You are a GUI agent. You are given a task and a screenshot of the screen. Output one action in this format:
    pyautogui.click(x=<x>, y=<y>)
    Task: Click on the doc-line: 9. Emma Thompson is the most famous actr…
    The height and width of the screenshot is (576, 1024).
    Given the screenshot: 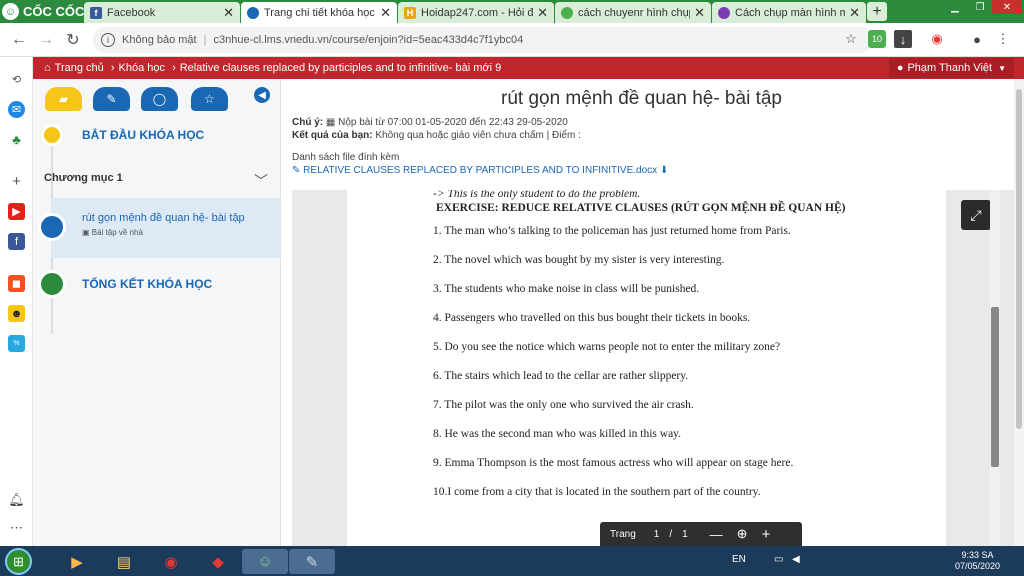 What is the action you would take?
    pyautogui.click(x=613, y=463)
    